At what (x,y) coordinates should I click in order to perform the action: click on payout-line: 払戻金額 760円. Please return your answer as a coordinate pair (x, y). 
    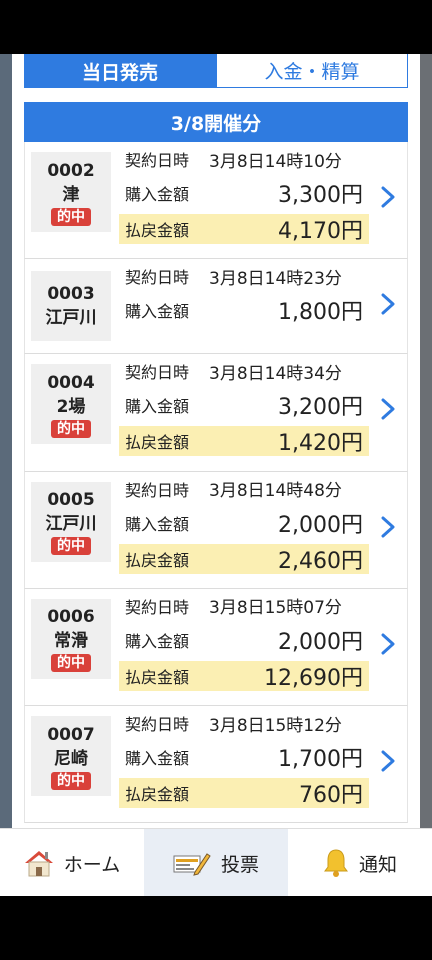
    Looking at the image, I should click on (244, 793).